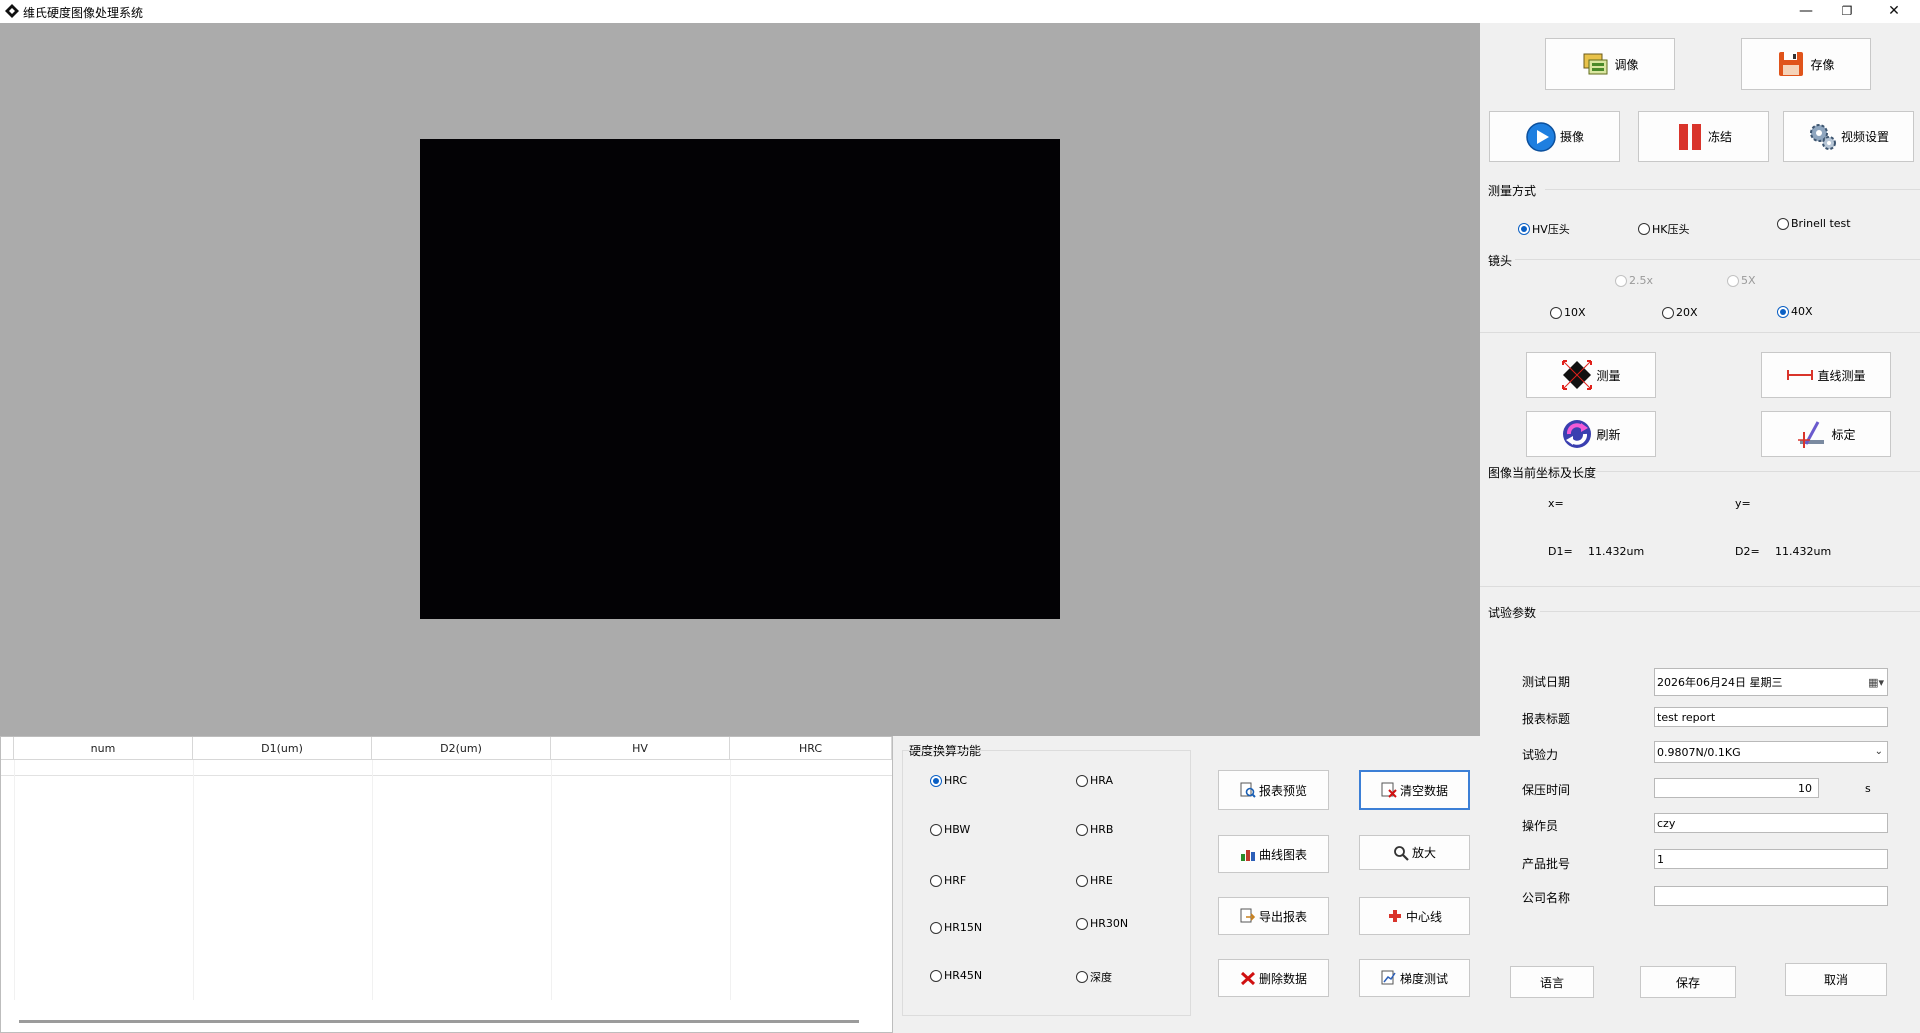 The height and width of the screenshot is (1033, 1920). Describe the element at coordinates (1273, 790) in the screenshot. I see `report-preview-button: 报表预览` at that location.